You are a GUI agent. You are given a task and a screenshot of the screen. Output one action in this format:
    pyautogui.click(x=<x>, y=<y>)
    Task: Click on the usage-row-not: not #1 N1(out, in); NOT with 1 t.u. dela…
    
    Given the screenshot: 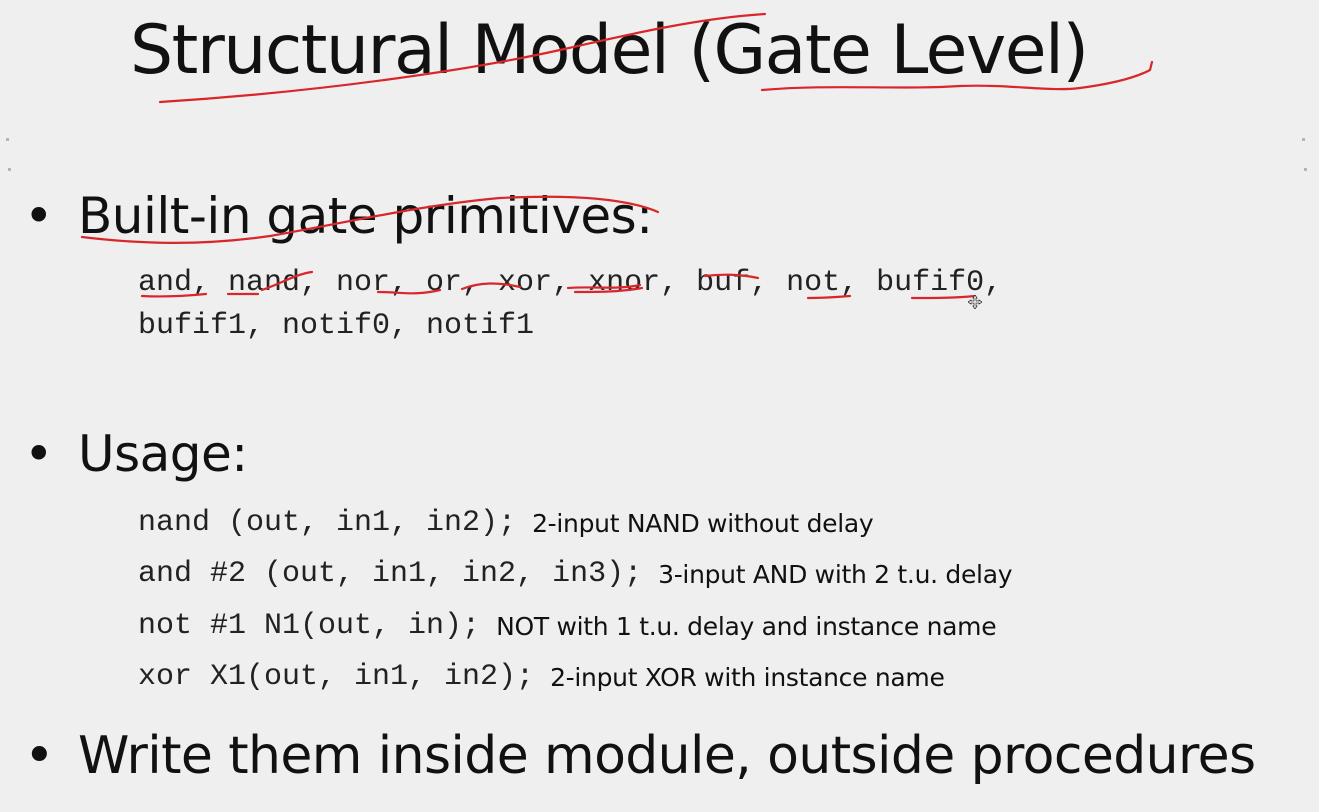 What is the action you would take?
    pyautogui.click(x=567, y=626)
    